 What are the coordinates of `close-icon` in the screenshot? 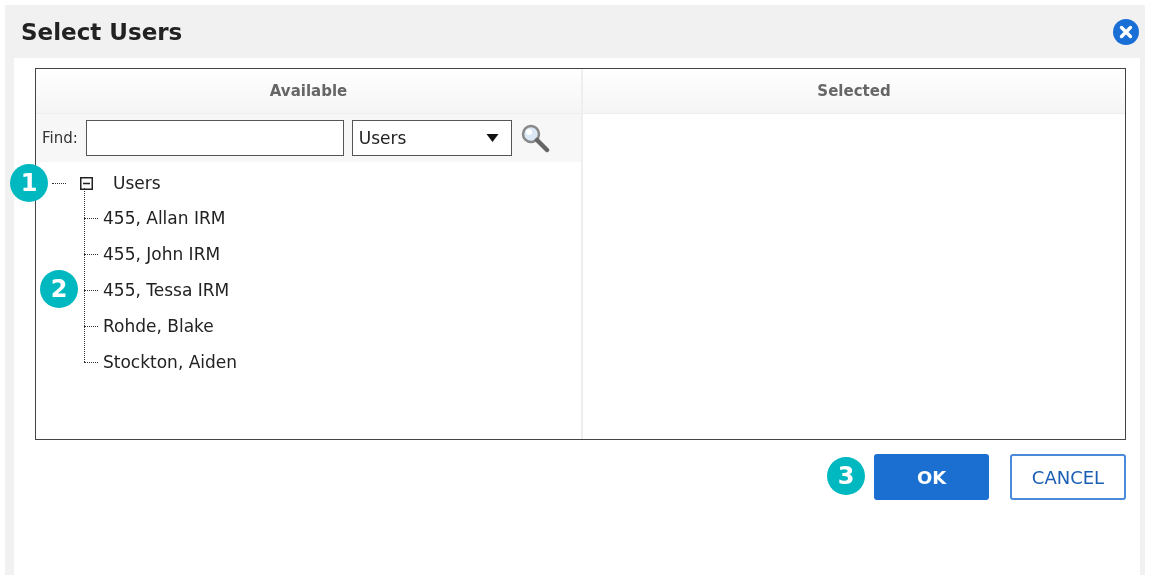 It's located at (1126, 31).